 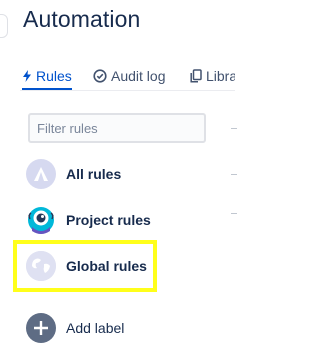 What do you see at coordinates (138, 76) in the screenshot?
I see `tab-audit-log-label: Audit log` at bounding box center [138, 76].